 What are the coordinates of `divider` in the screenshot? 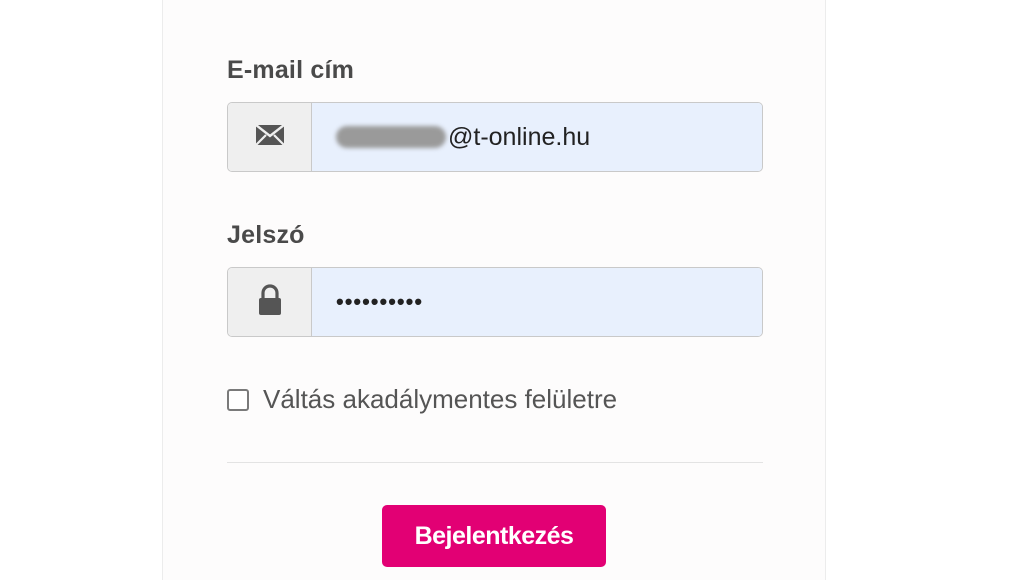 It's located at (495, 462).